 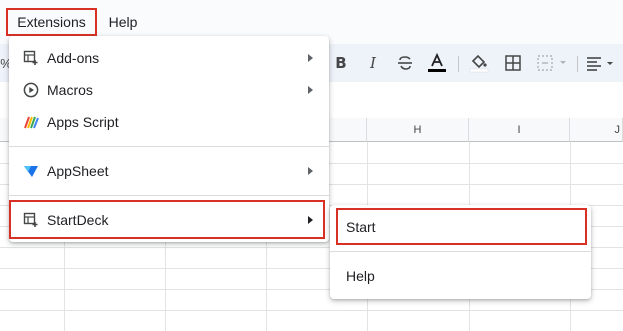 I want to click on row-line, so click(x=311, y=310).